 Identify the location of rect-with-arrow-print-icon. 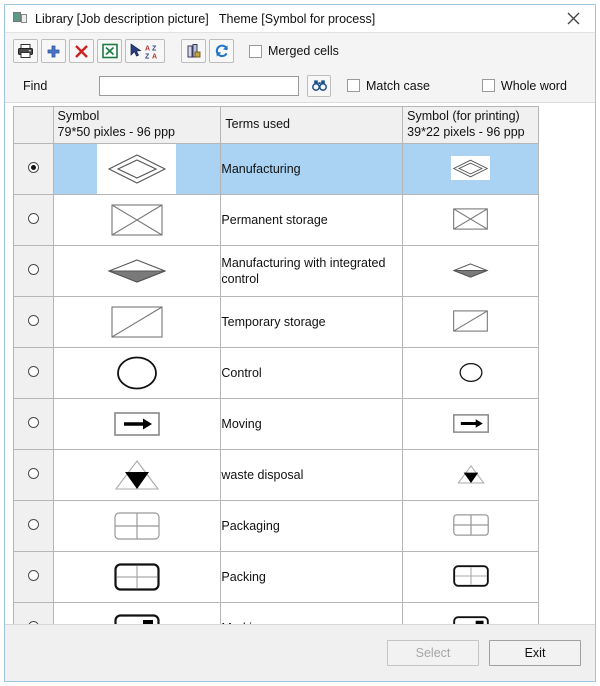
(470, 424).